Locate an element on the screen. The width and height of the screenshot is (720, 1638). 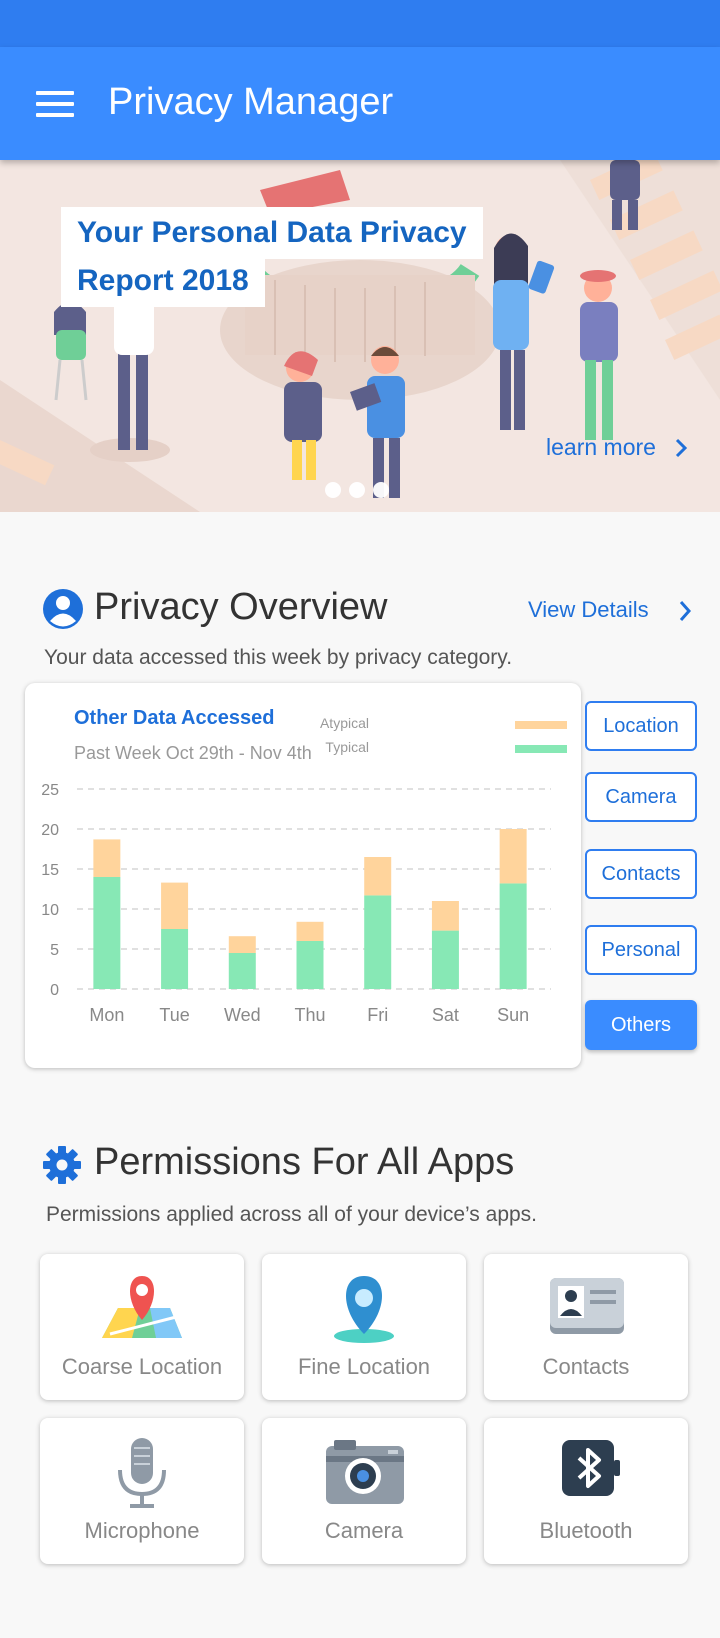
carousel-dots is located at coordinates (361, 492).